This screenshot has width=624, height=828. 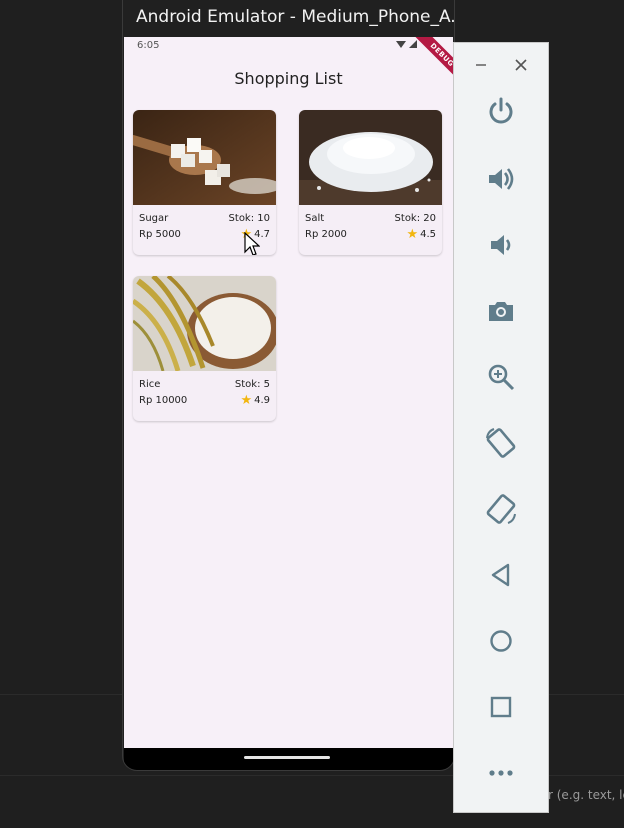 I want to click on volume-up-button, so click(x=501, y=179).